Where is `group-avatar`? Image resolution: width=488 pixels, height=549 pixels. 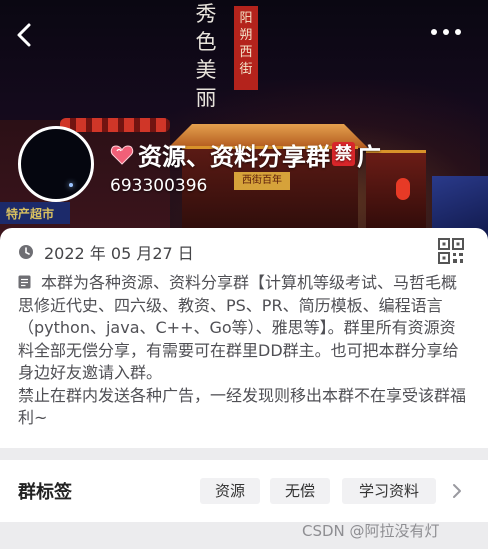 group-avatar is located at coordinates (56, 164).